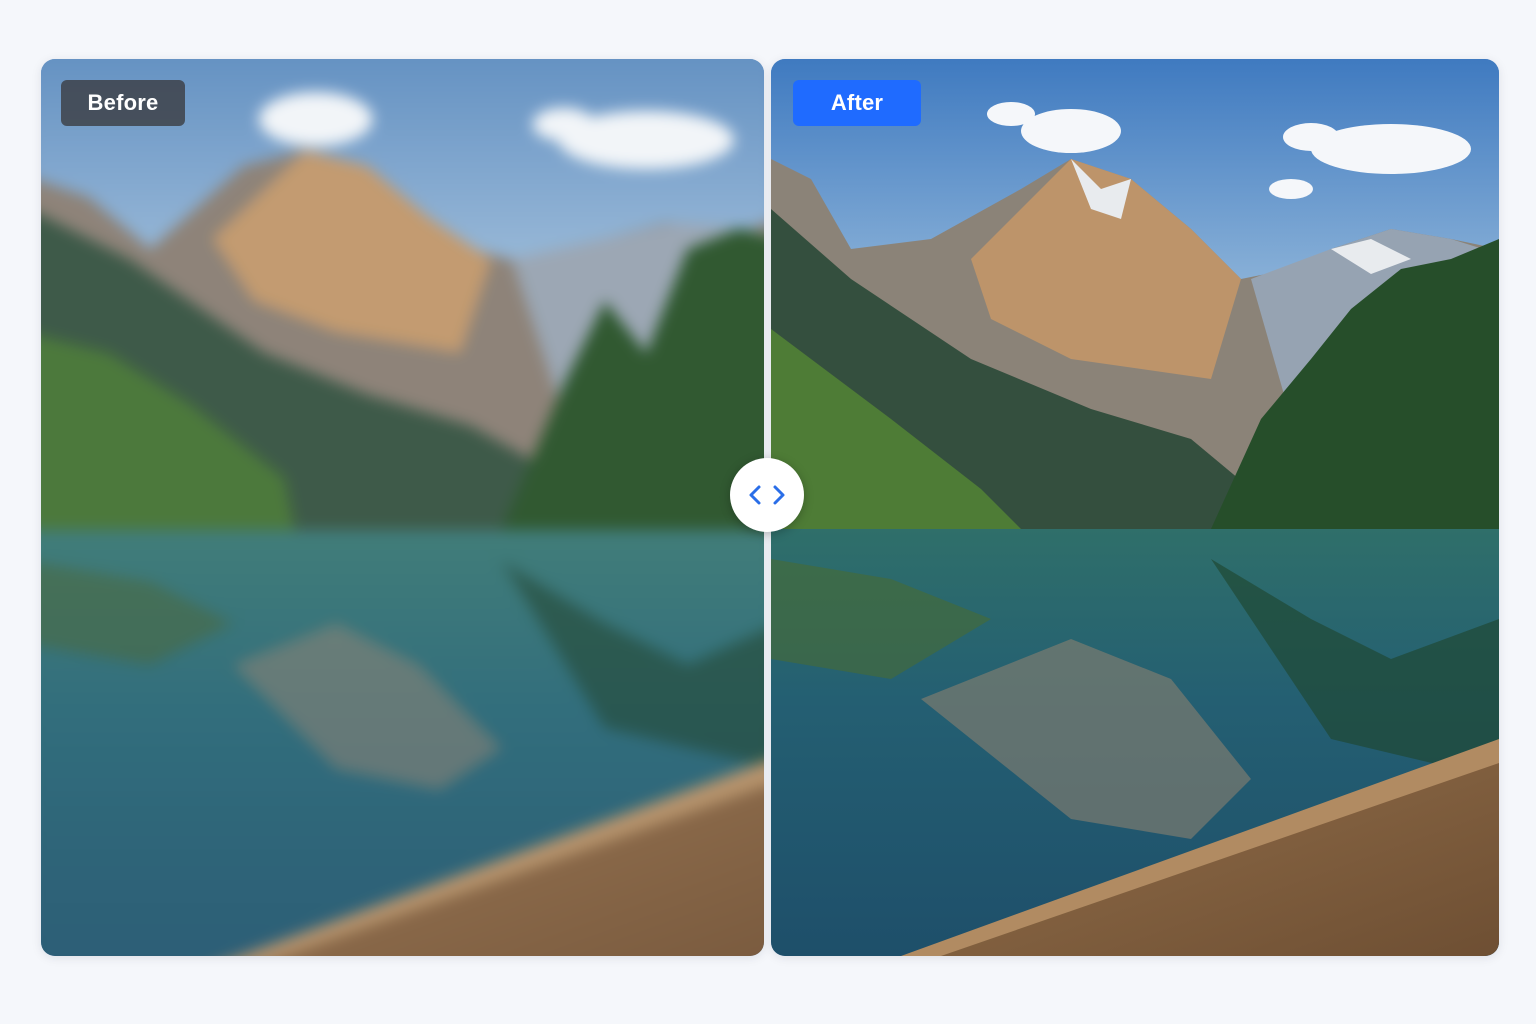 The width and height of the screenshot is (1536, 1024). I want to click on chevron-left-right-icon, so click(767, 495).